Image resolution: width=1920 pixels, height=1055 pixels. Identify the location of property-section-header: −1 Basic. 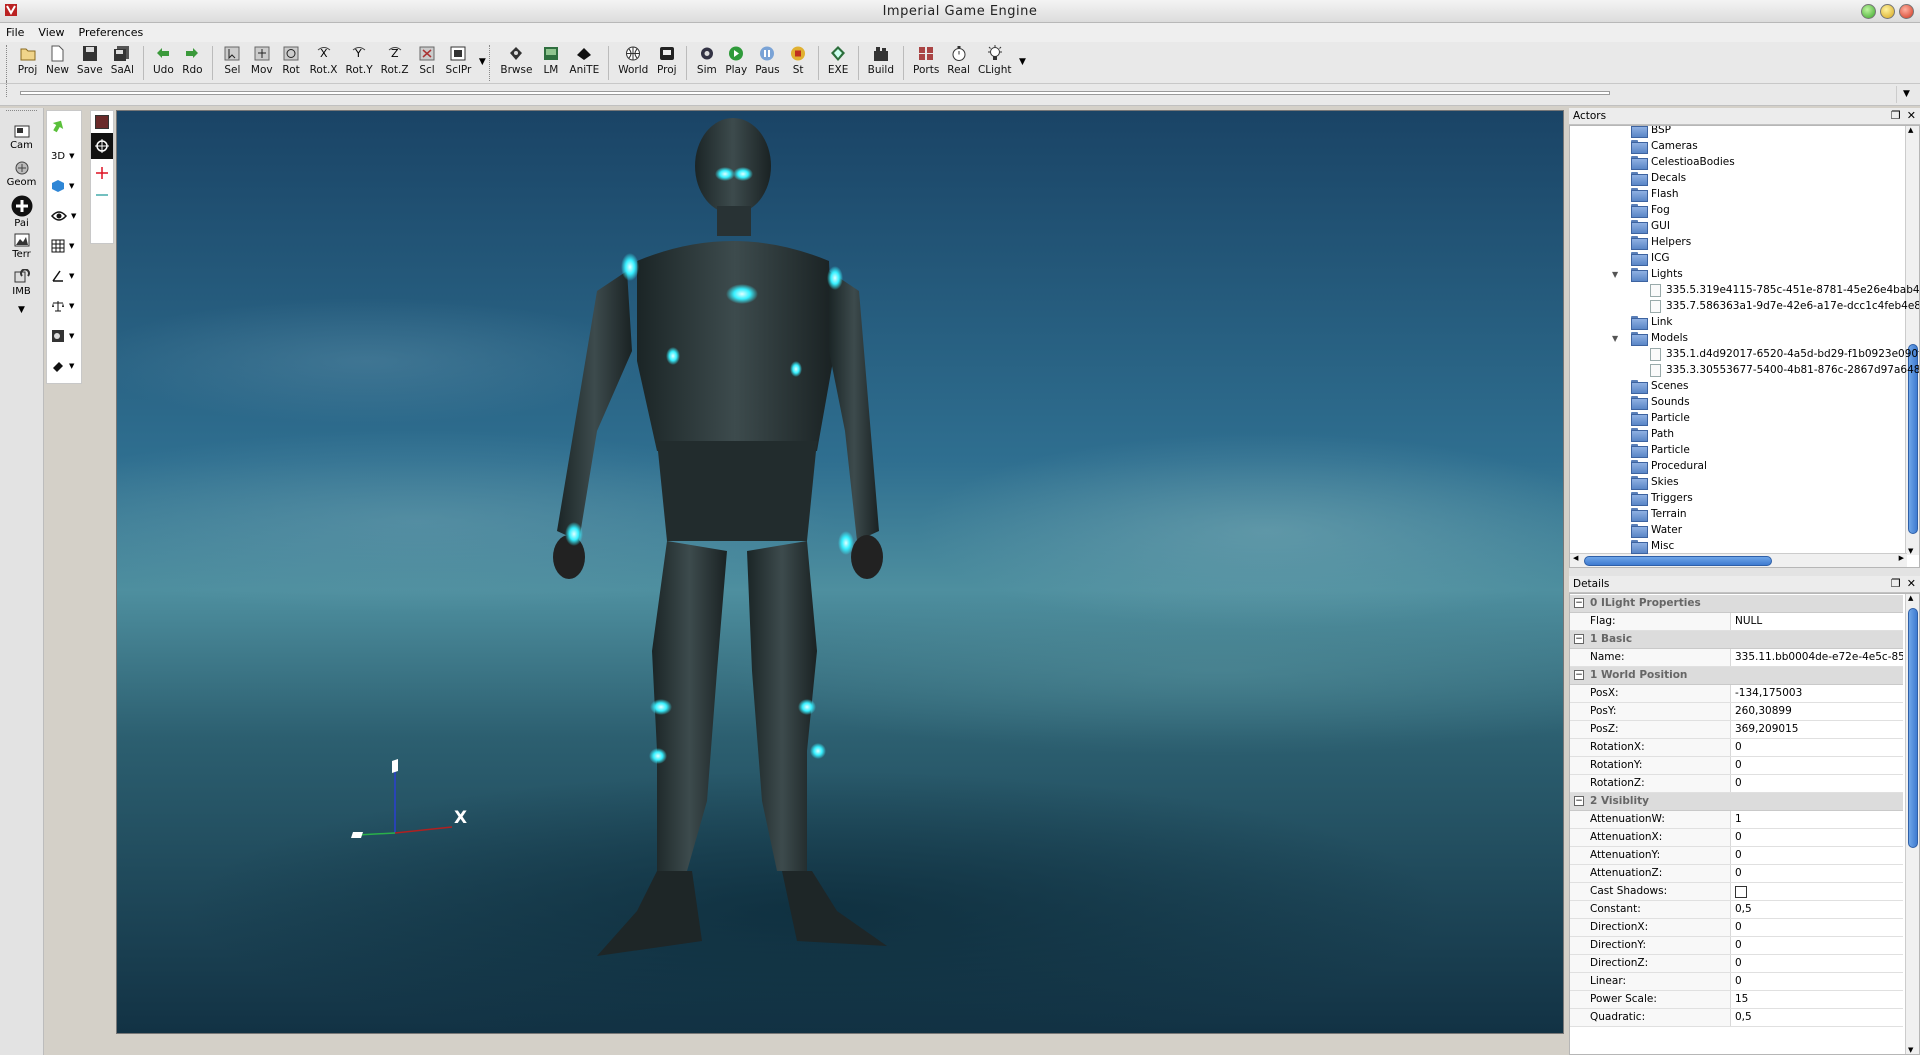
(1736, 640).